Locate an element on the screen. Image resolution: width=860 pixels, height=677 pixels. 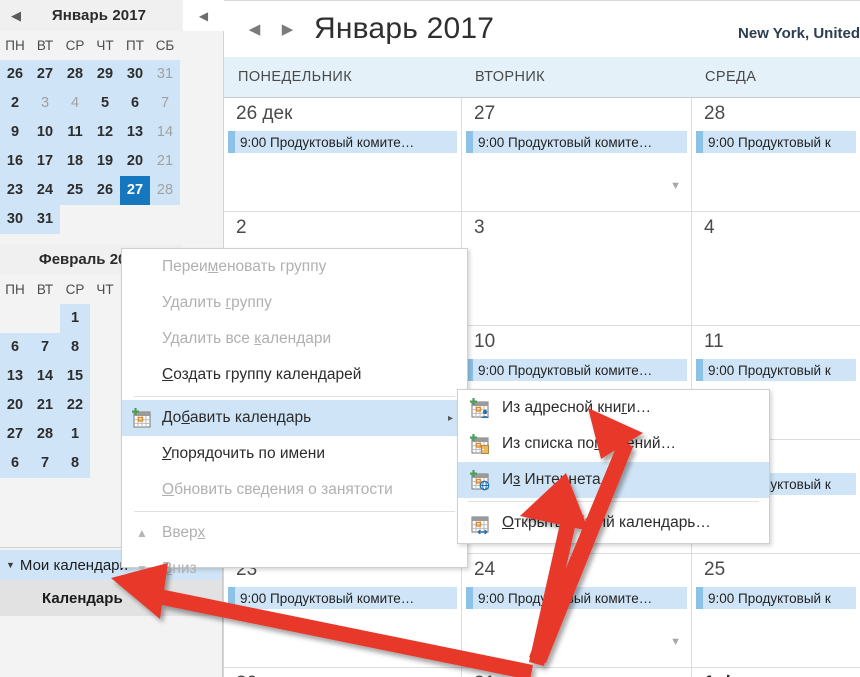
mini-calendar-day: 12 is located at coordinates (105, 132).